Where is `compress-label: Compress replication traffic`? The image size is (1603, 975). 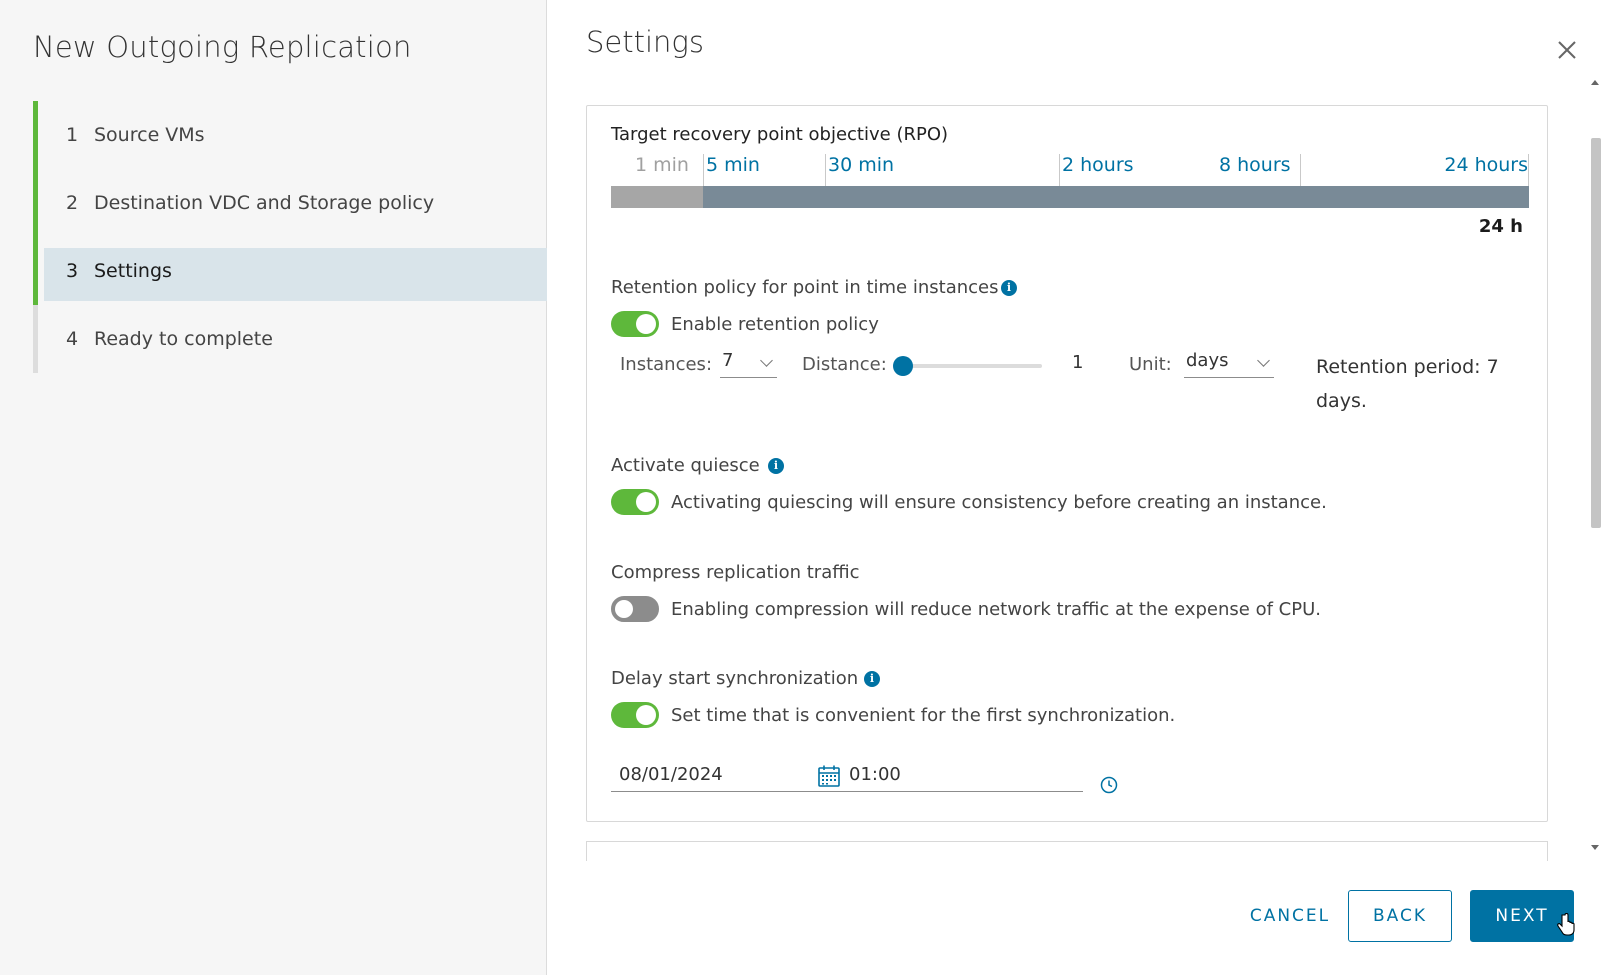
compress-label: Compress replication traffic is located at coordinates (735, 572).